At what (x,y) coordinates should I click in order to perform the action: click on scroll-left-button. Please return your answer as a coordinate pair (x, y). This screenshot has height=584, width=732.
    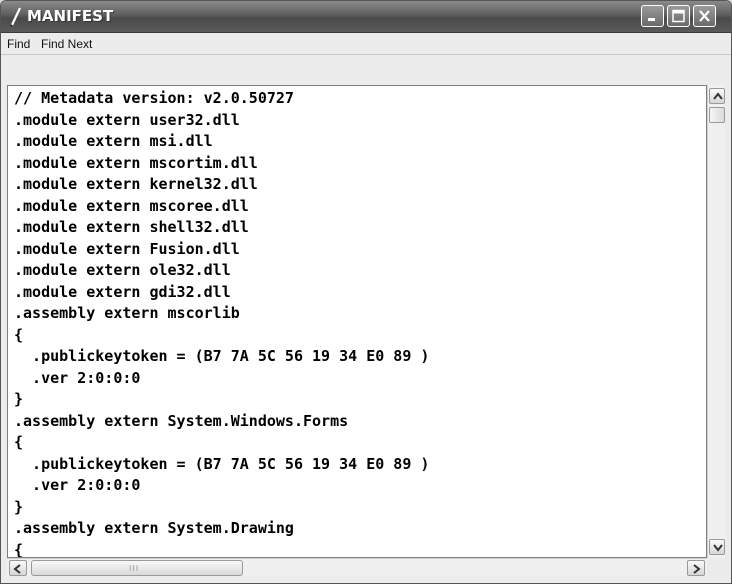
    Looking at the image, I should click on (18, 568).